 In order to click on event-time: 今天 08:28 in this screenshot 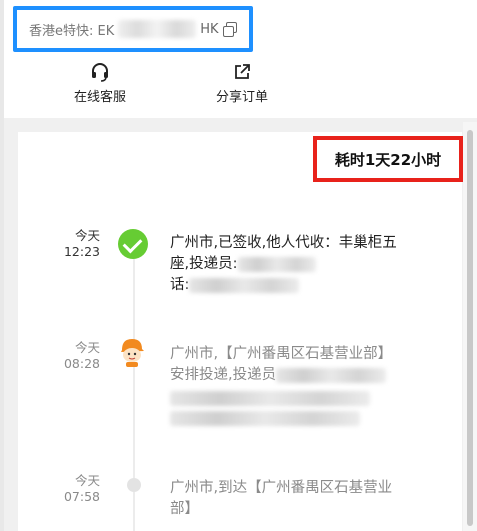, I will do `click(70, 356)`.